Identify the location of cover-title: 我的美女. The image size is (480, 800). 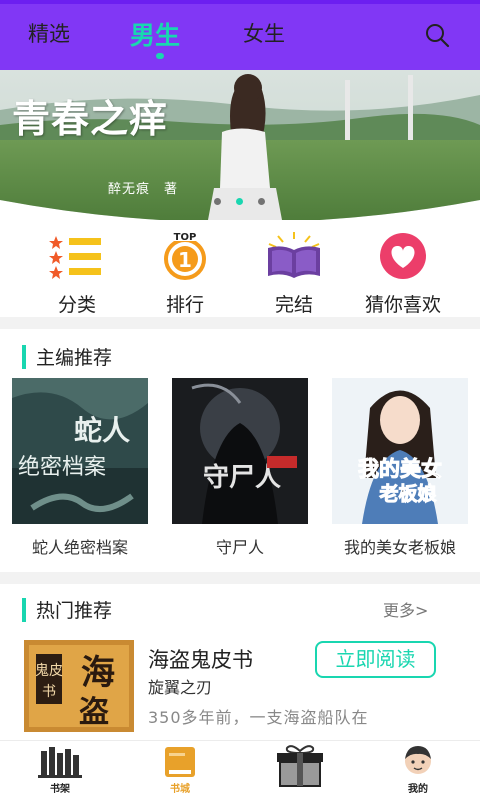
(400, 469).